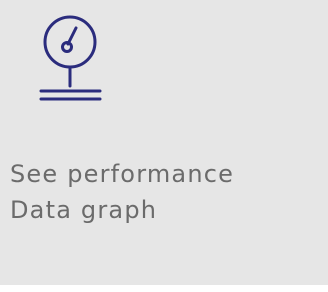 Image resolution: width=328 pixels, height=292 pixels. What do you see at coordinates (84, 210) in the screenshot?
I see `card-label-line-2: Data graph` at bounding box center [84, 210].